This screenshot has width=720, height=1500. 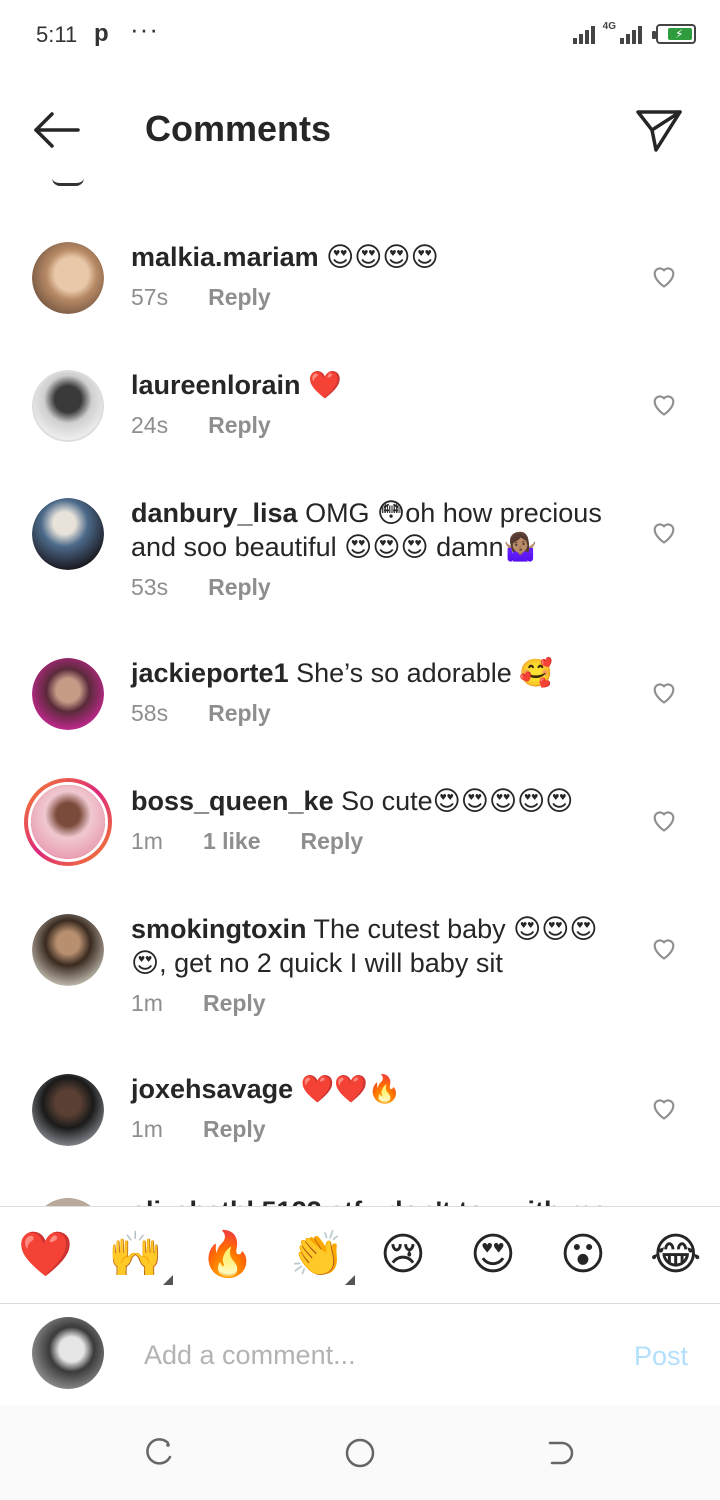 What do you see at coordinates (150, 425) in the screenshot?
I see `comment-time: 24s` at bounding box center [150, 425].